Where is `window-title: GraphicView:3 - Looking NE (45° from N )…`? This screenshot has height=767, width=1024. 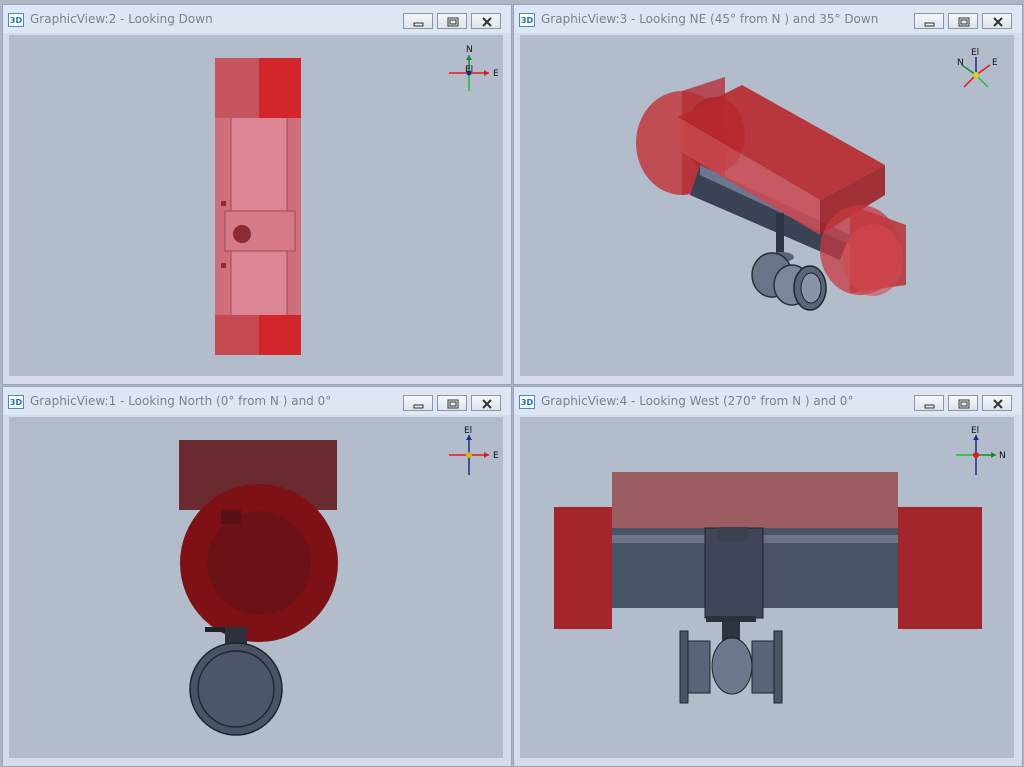 window-title: GraphicView:3 - Looking NE (45° from N )… is located at coordinates (710, 19).